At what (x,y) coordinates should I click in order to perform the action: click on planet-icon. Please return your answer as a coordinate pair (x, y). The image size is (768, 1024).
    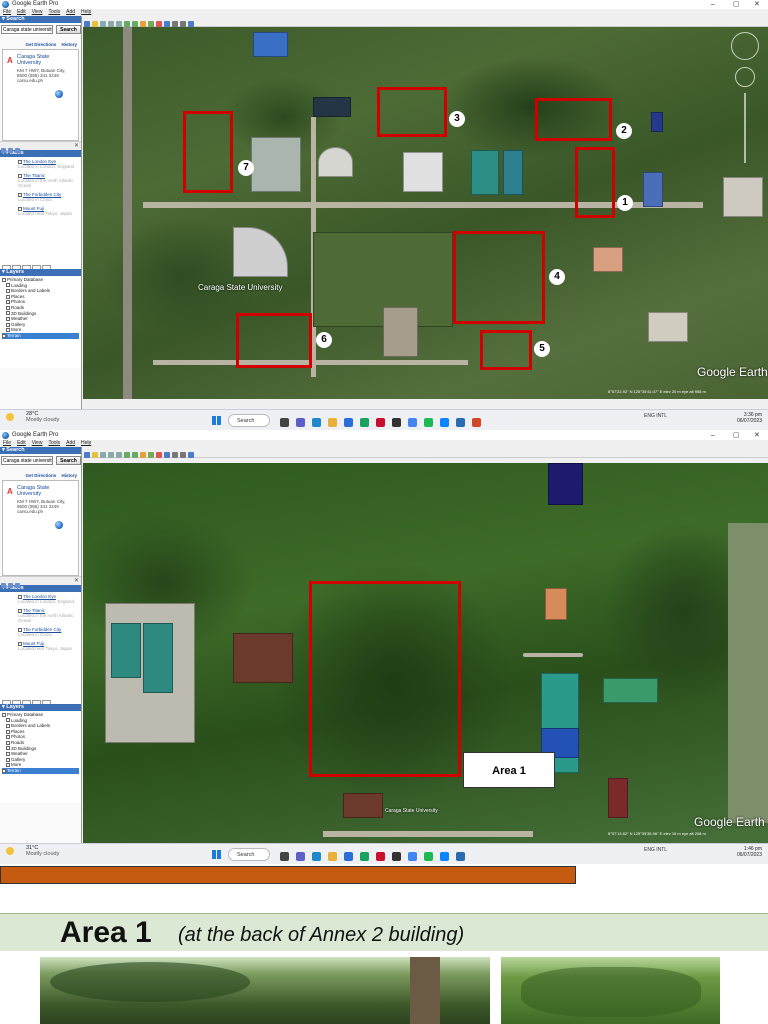
    Looking at the image, I should click on (151, 455).